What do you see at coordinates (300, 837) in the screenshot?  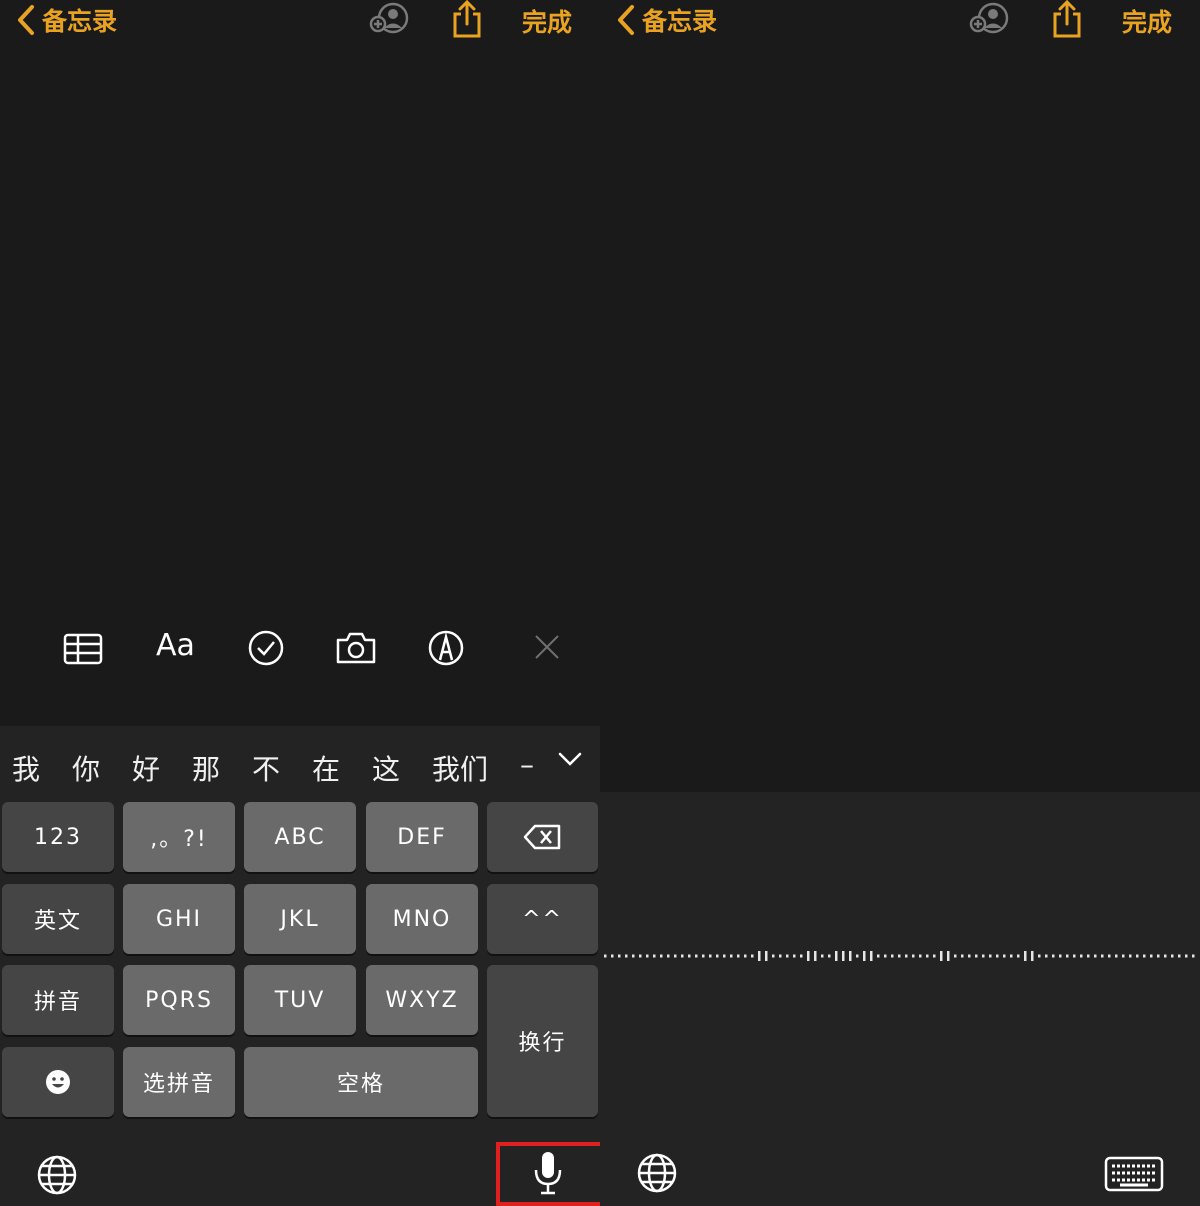 I see `key-abc: ABC` at bounding box center [300, 837].